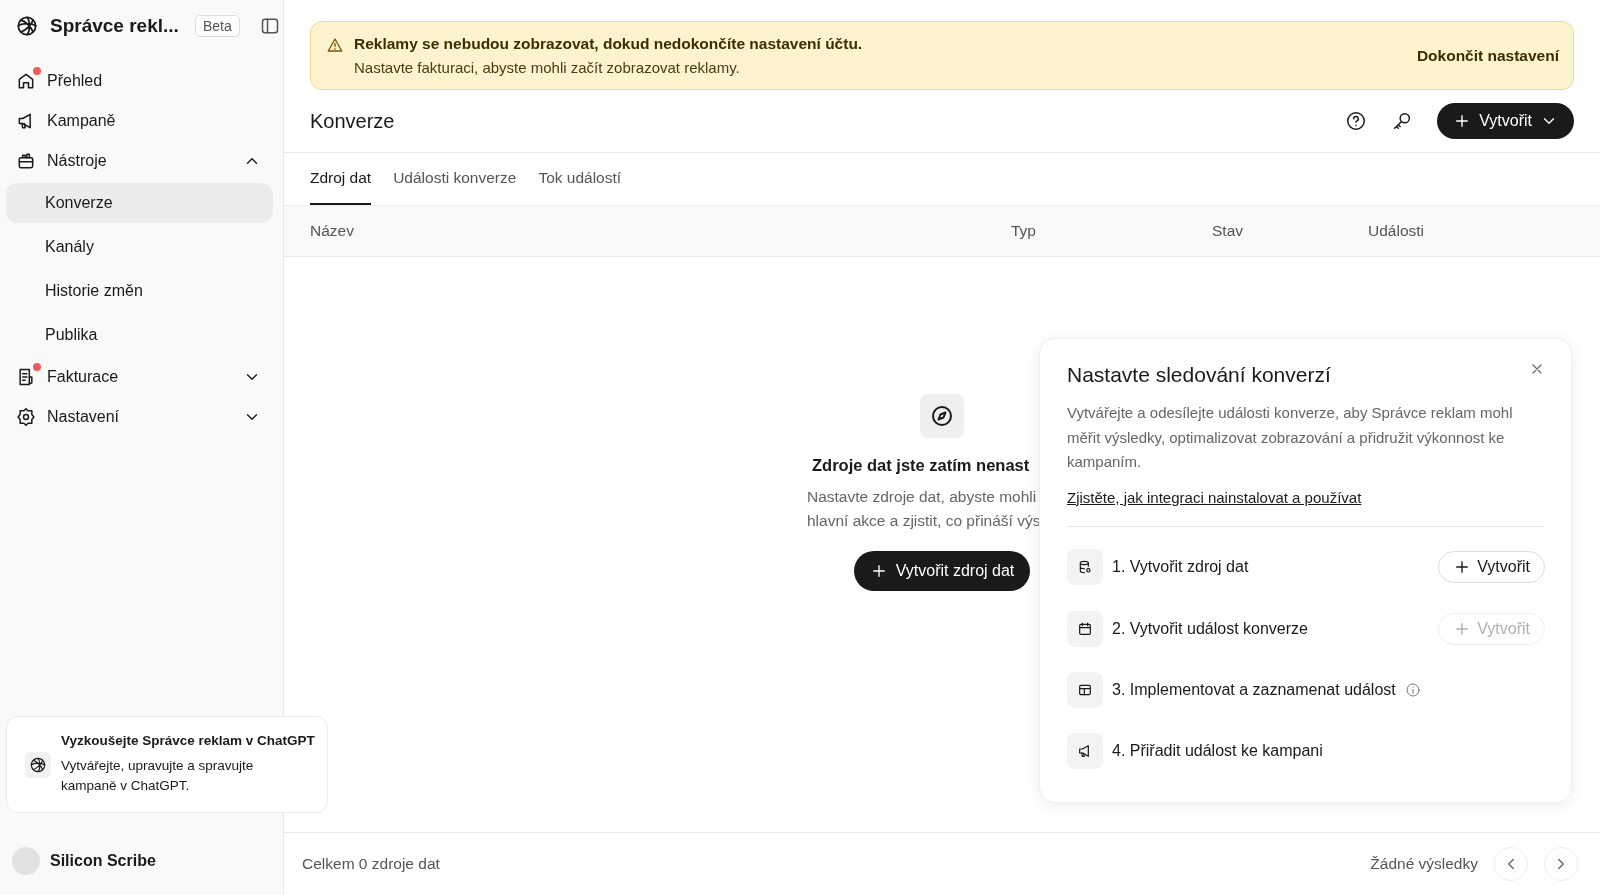  What do you see at coordinates (1290, 437) in the screenshot?
I see `popover-description: Vytvářejte a odesílejte události konverze, aby Správce reklam mohl měřit výsledky, optimalizovat zobrazování a přidružit výkonnost ke kampaním.` at bounding box center [1290, 437].